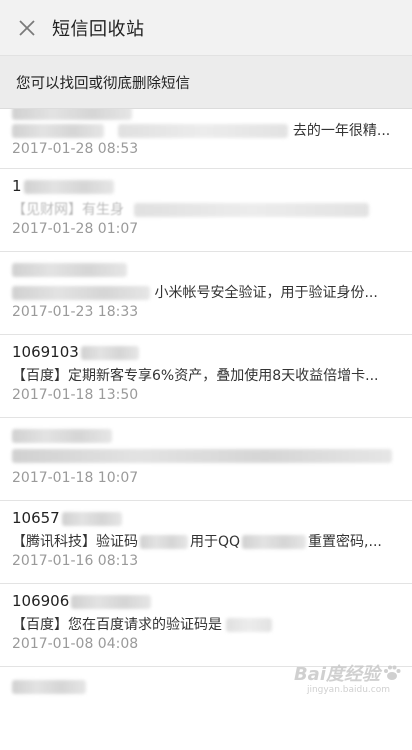 The height and width of the screenshot is (750, 412). Describe the element at coordinates (75, 229) in the screenshot. I see `message-time: 2017-01-28 01:07` at that location.